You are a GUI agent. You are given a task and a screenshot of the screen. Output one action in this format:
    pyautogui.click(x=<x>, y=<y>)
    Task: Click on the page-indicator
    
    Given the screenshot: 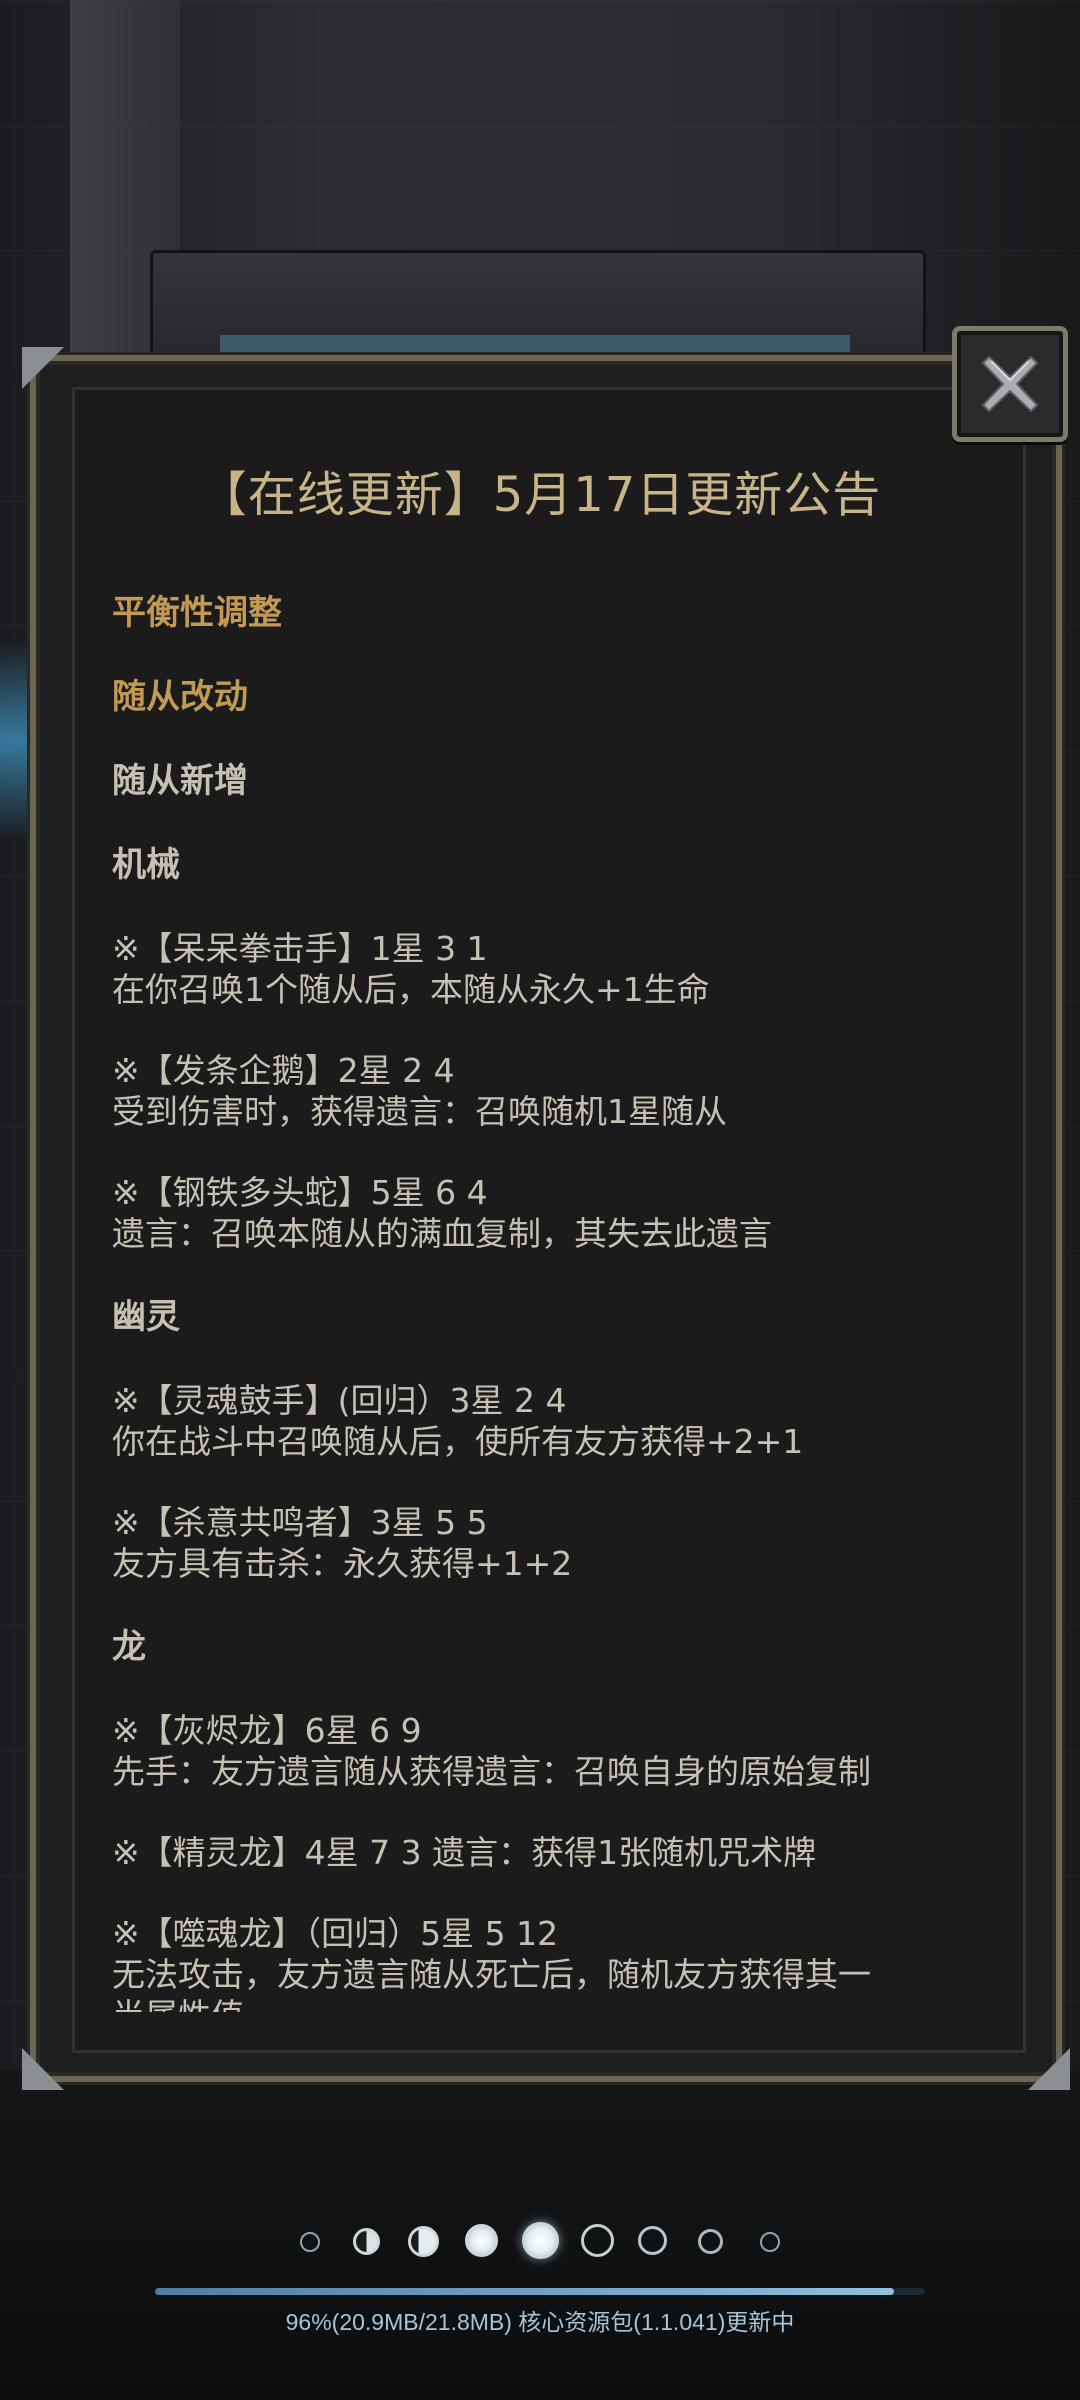 What is the action you would take?
    pyautogui.click(x=540, y=2240)
    